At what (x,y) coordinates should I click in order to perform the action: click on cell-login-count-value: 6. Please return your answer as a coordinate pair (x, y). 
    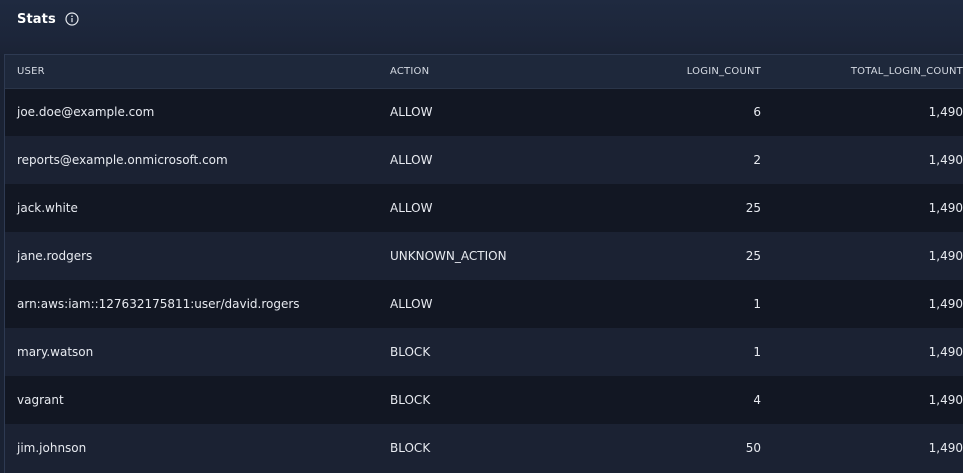
    Looking at the image, I should click on (757, 112).